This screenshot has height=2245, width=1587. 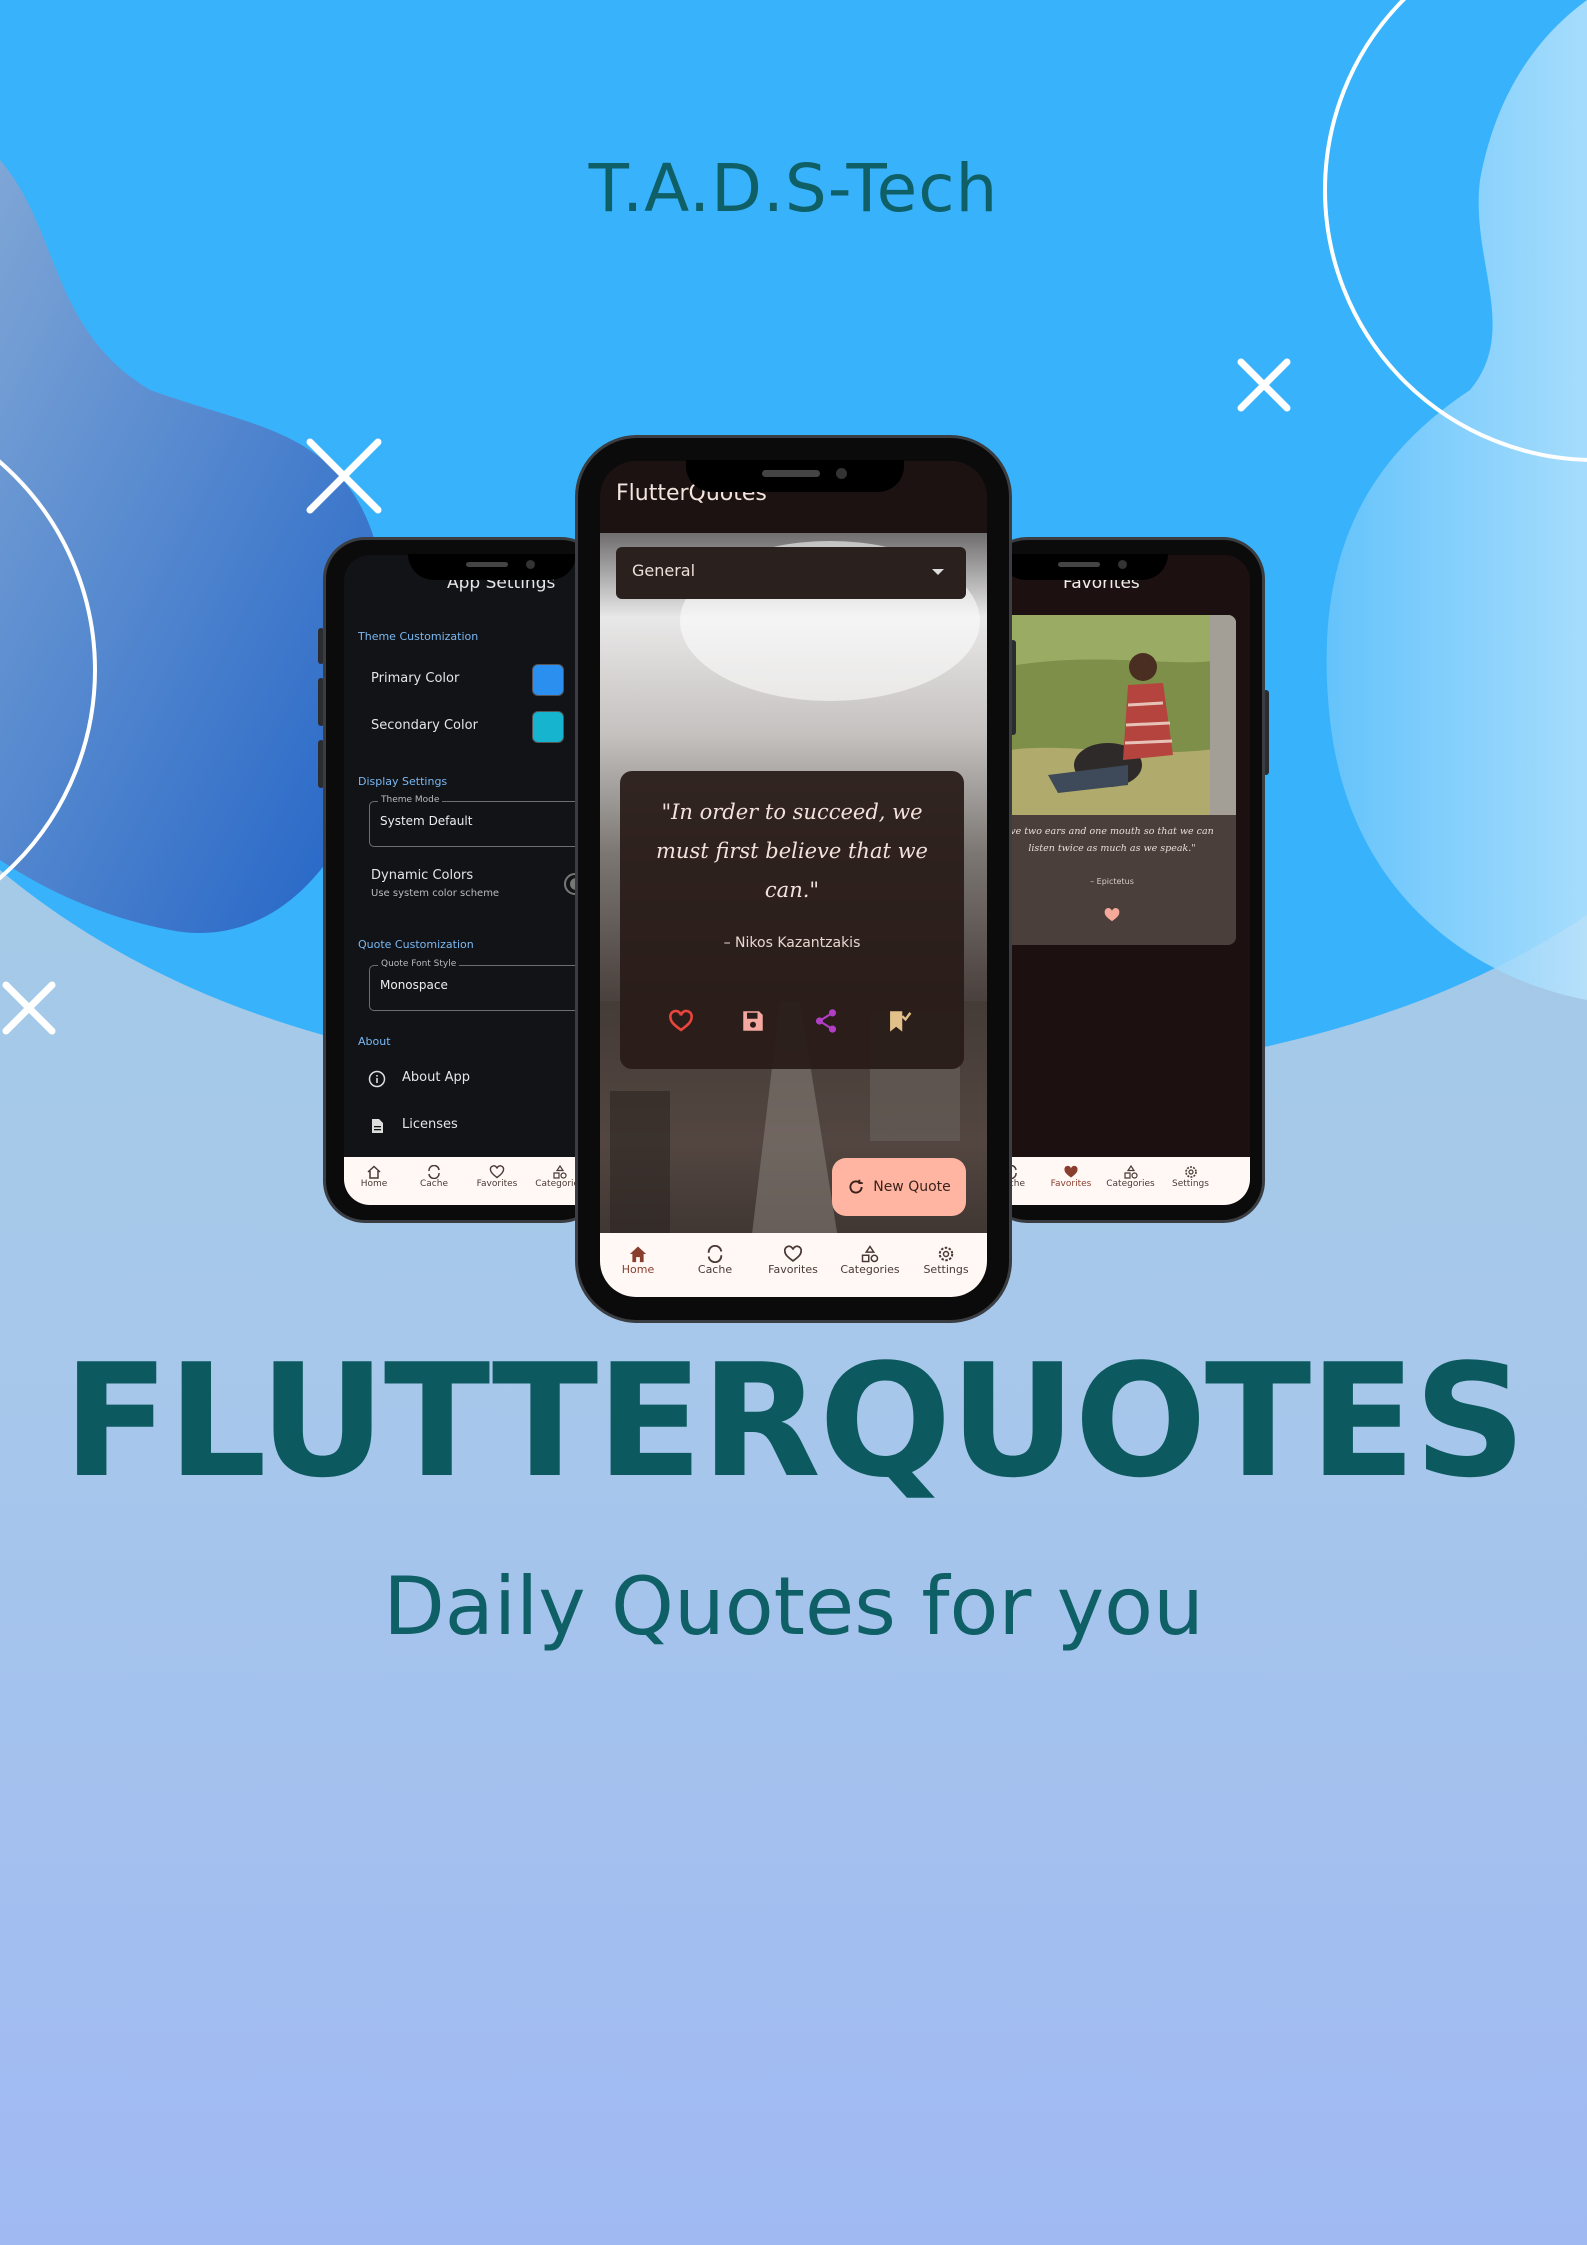 I want to click on secondary-color-swatch, so click(x=548, y=727).